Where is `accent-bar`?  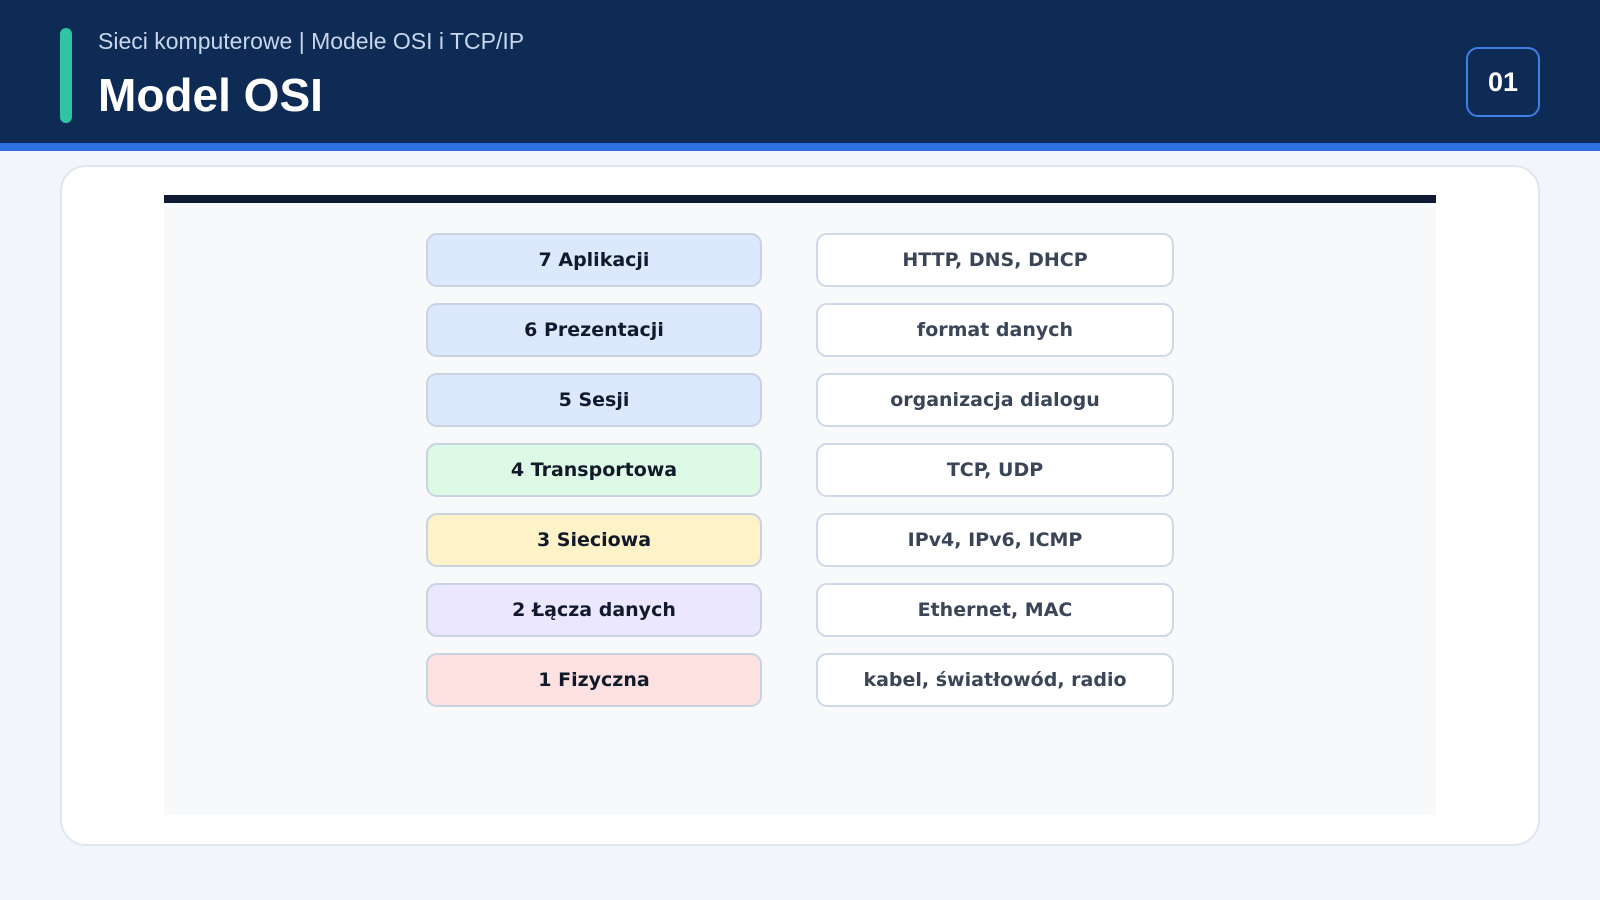
accent-bar is located at coordinates (66, 75).